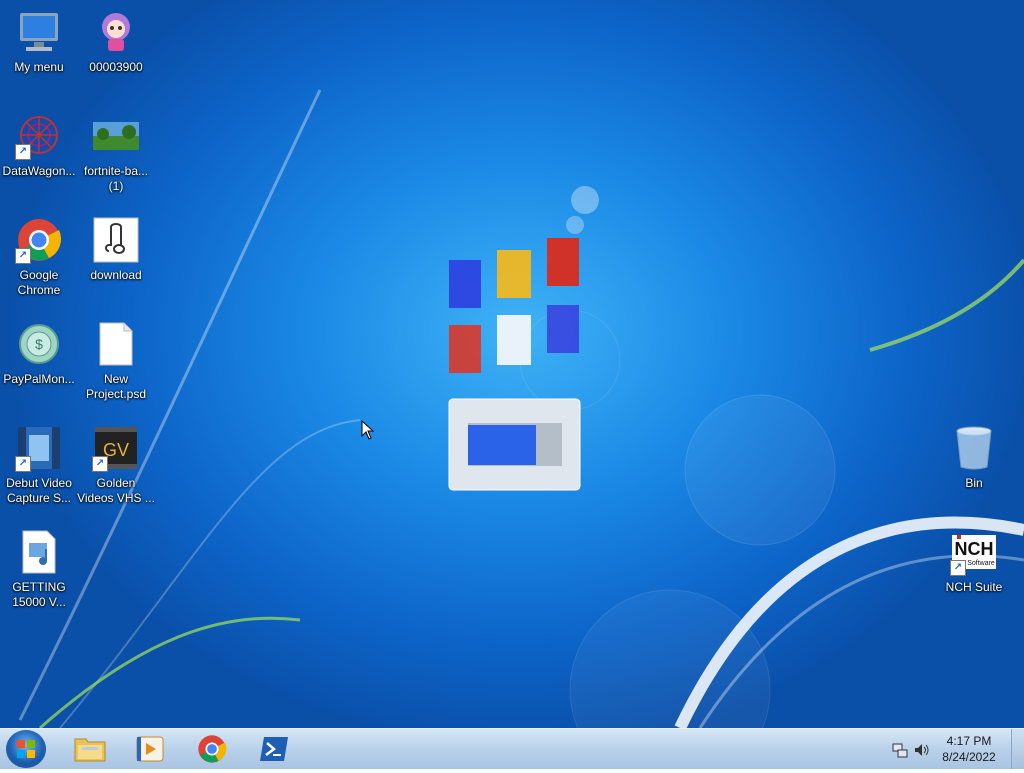 The height and width of the screenshot is (773, 1024). Describe the element at coordinates (974, 549) in the screenshot. I see `nch-logo-text: NCH` at that location.